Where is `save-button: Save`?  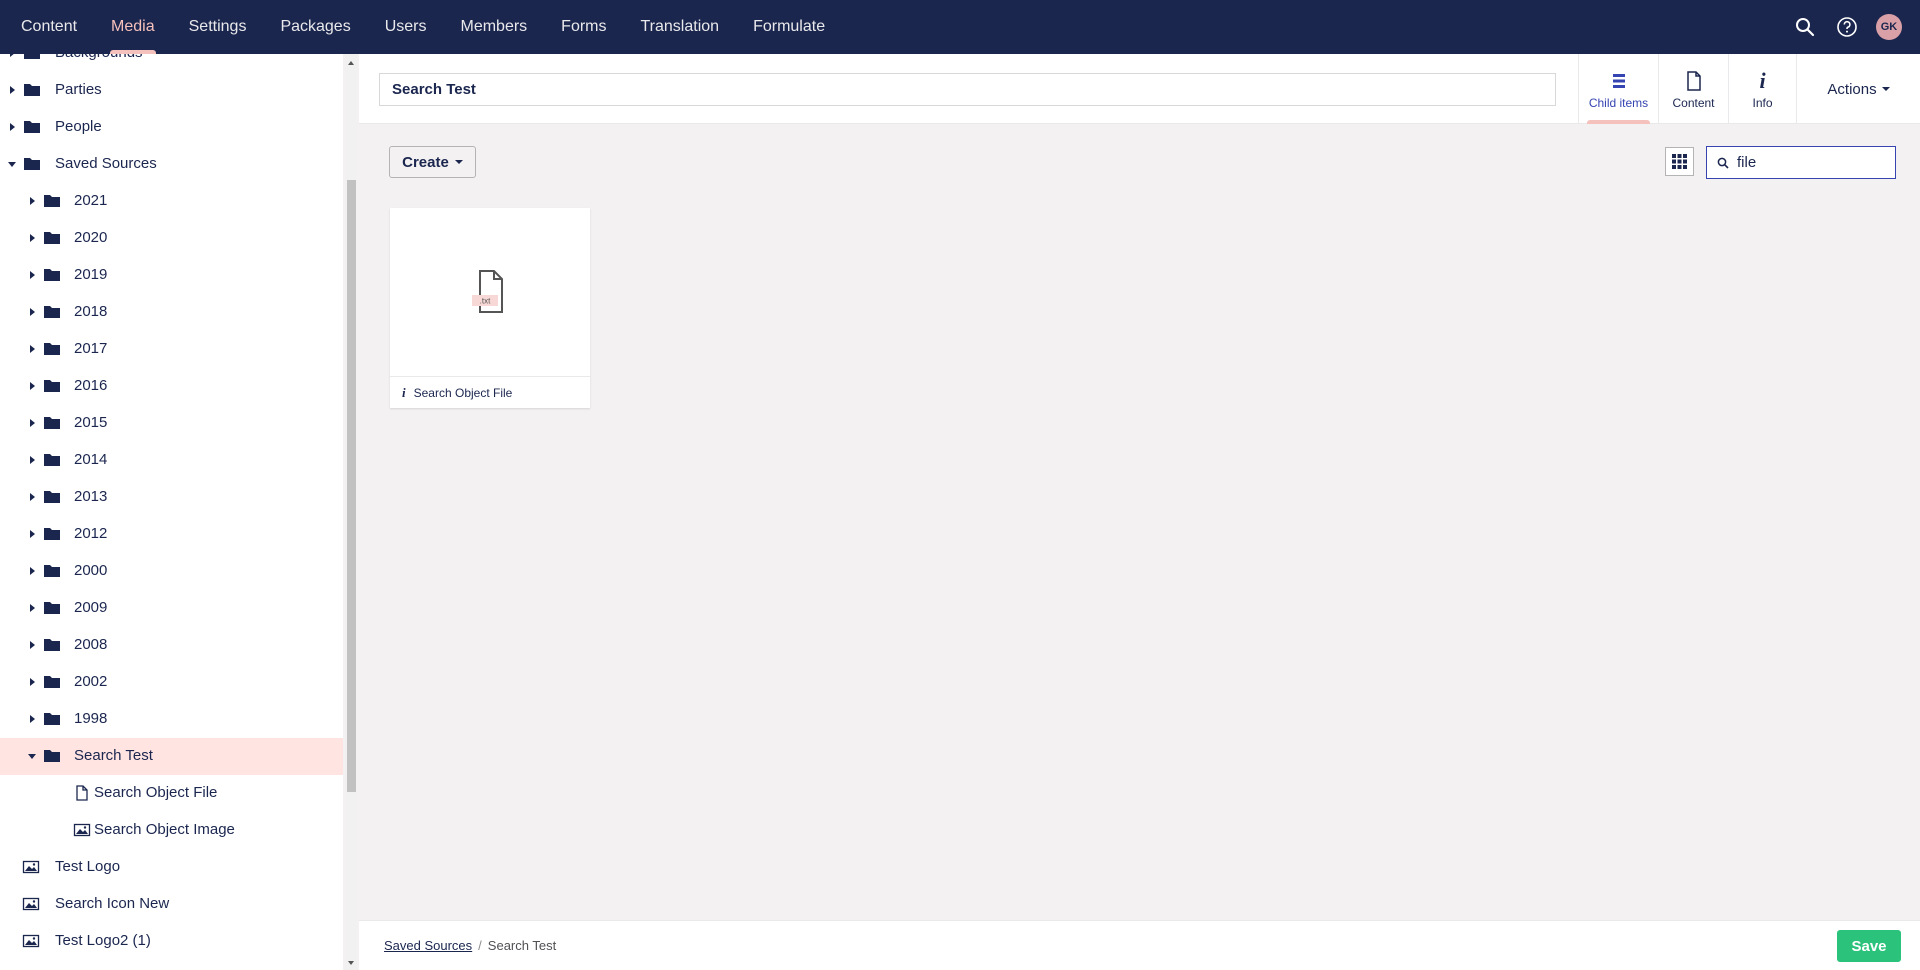 save-button: Save is located at coordinates (1869, 946).